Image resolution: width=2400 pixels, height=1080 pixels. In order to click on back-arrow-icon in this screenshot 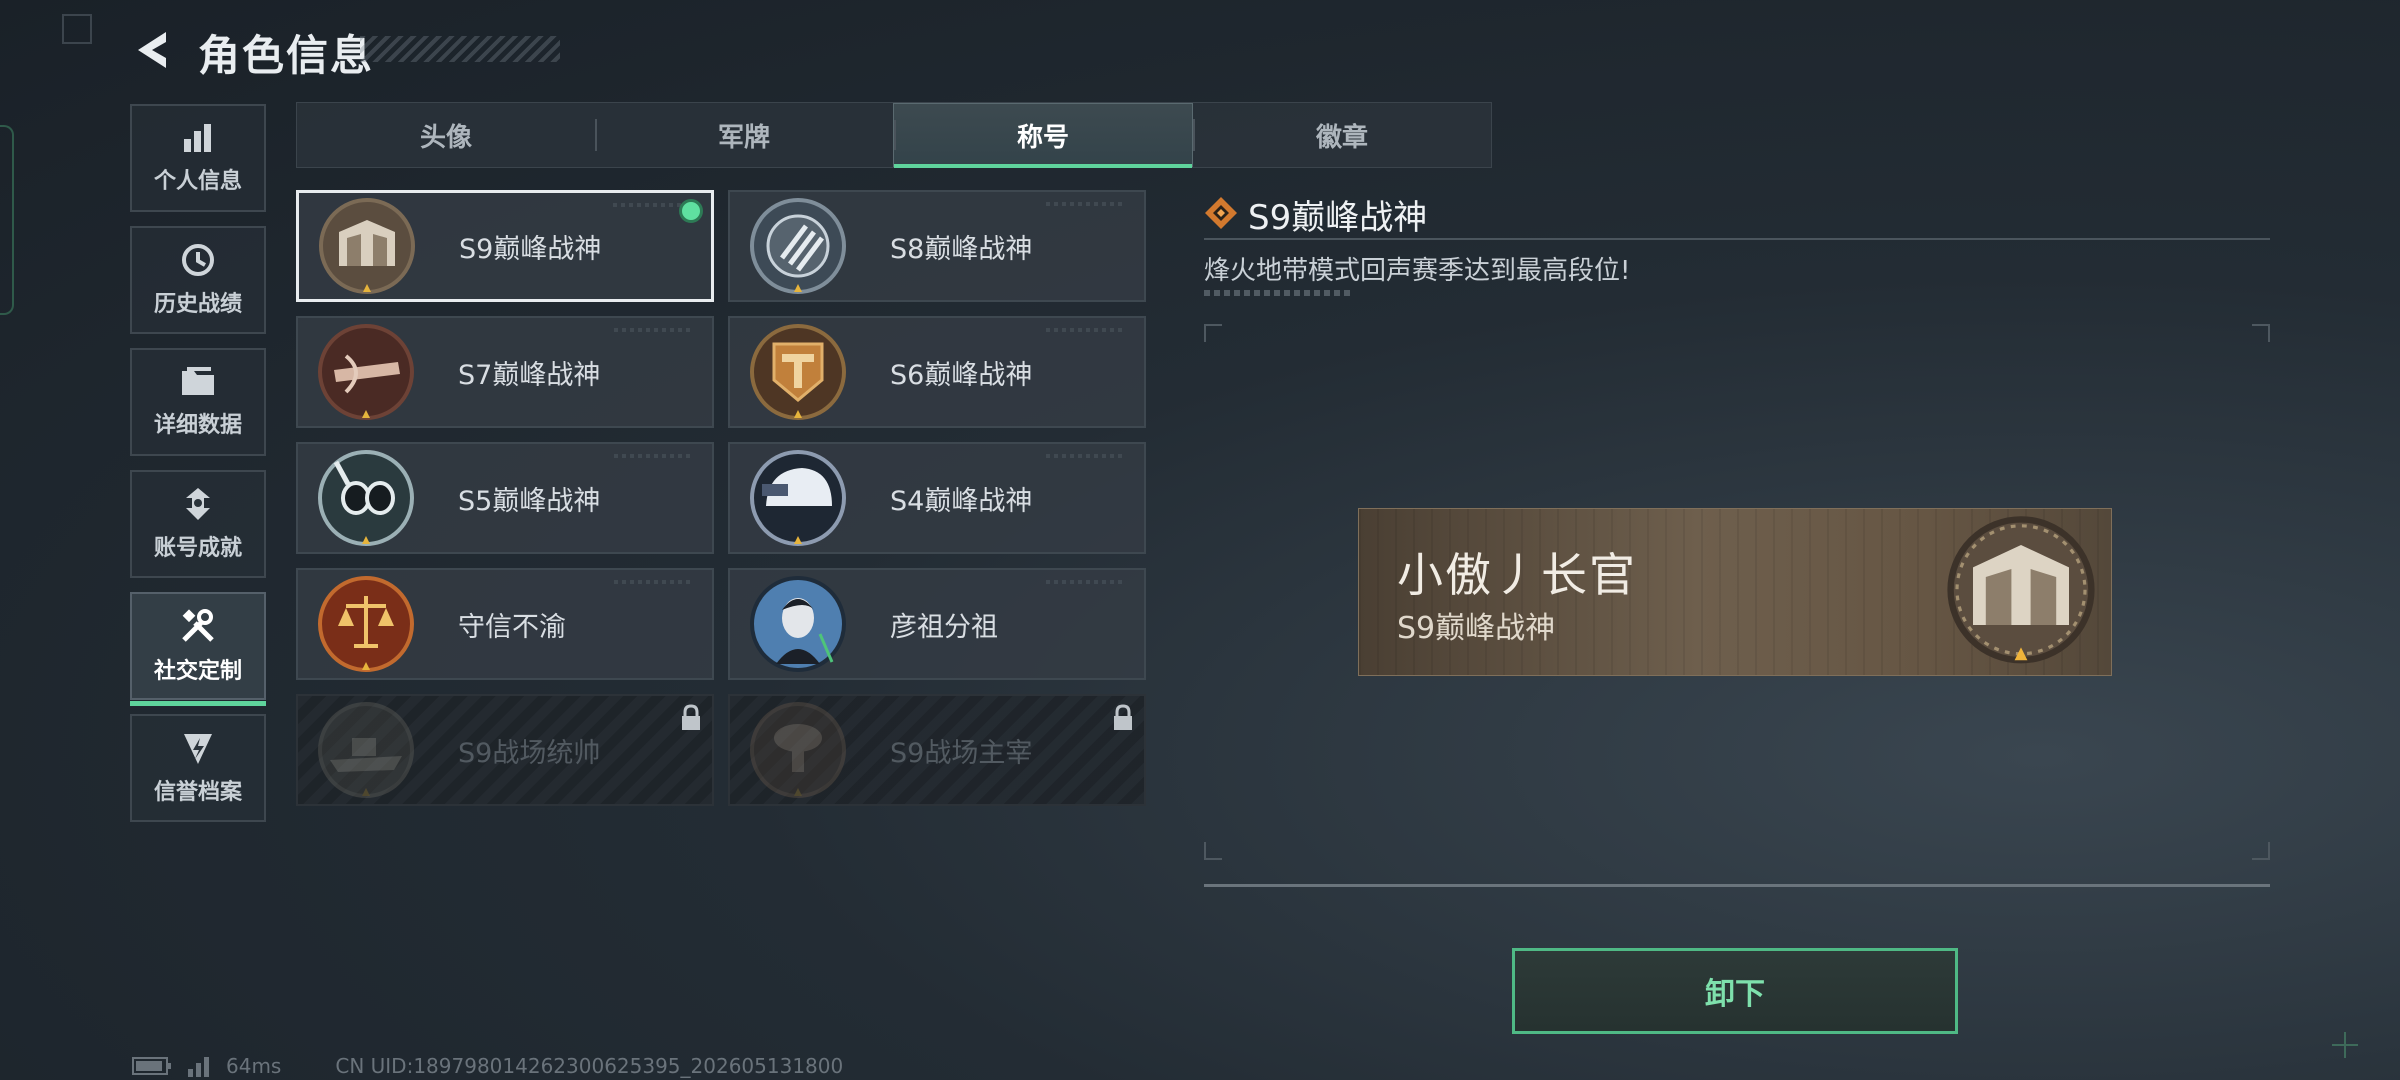, I will do `click(152, 50)`.